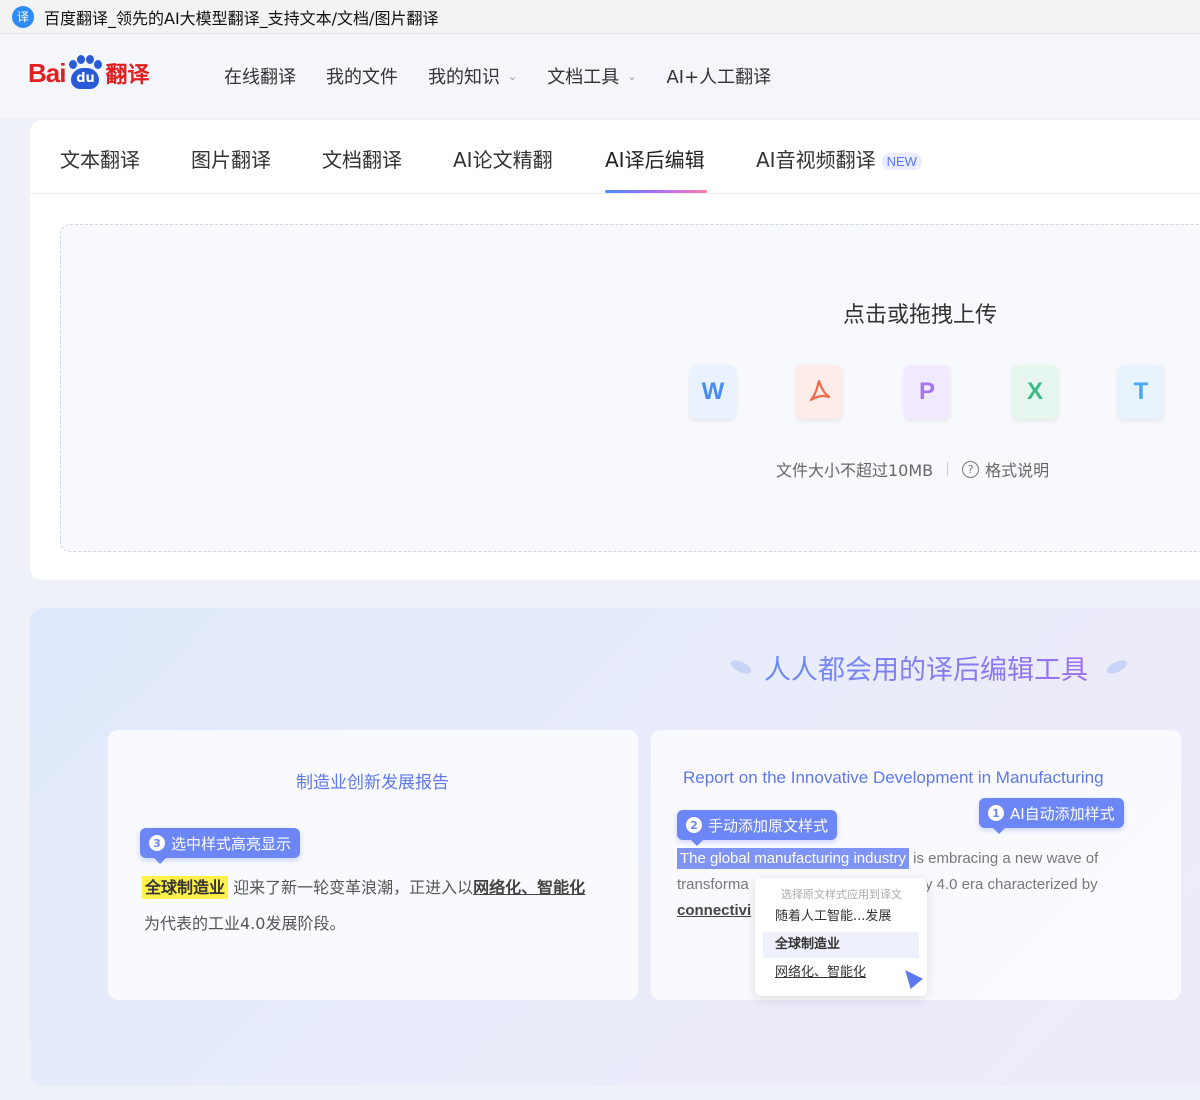 The width and height of the screenshot is (1200, 1100). I want to click on step-number: 2, so click(694, 825).